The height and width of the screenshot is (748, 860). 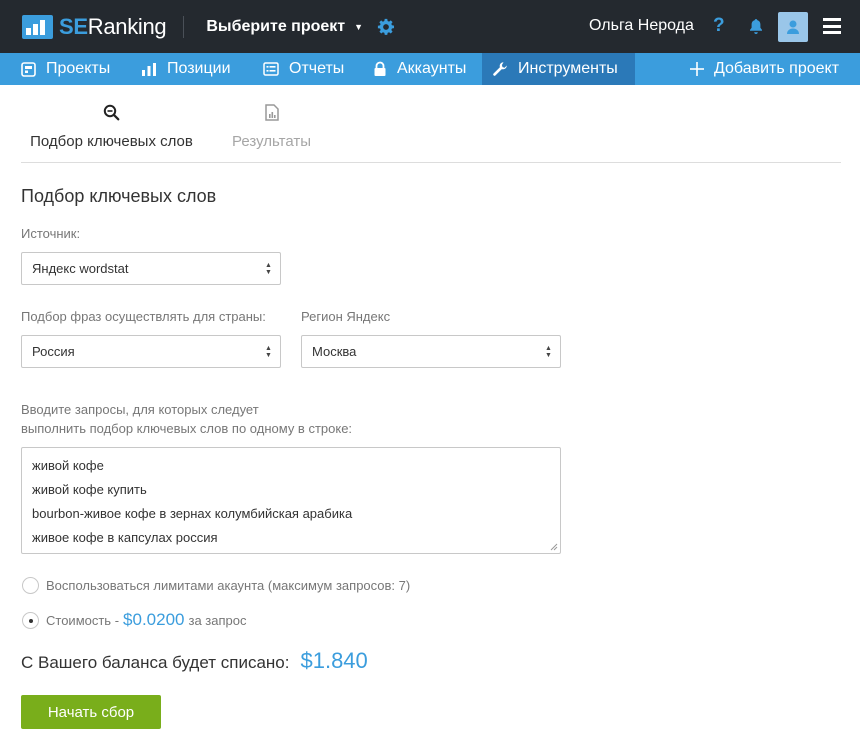 What do you see at coordinates (554, 547) in the screenshot?
I see `resize-handle-icon` at bounding box center [554, 547].